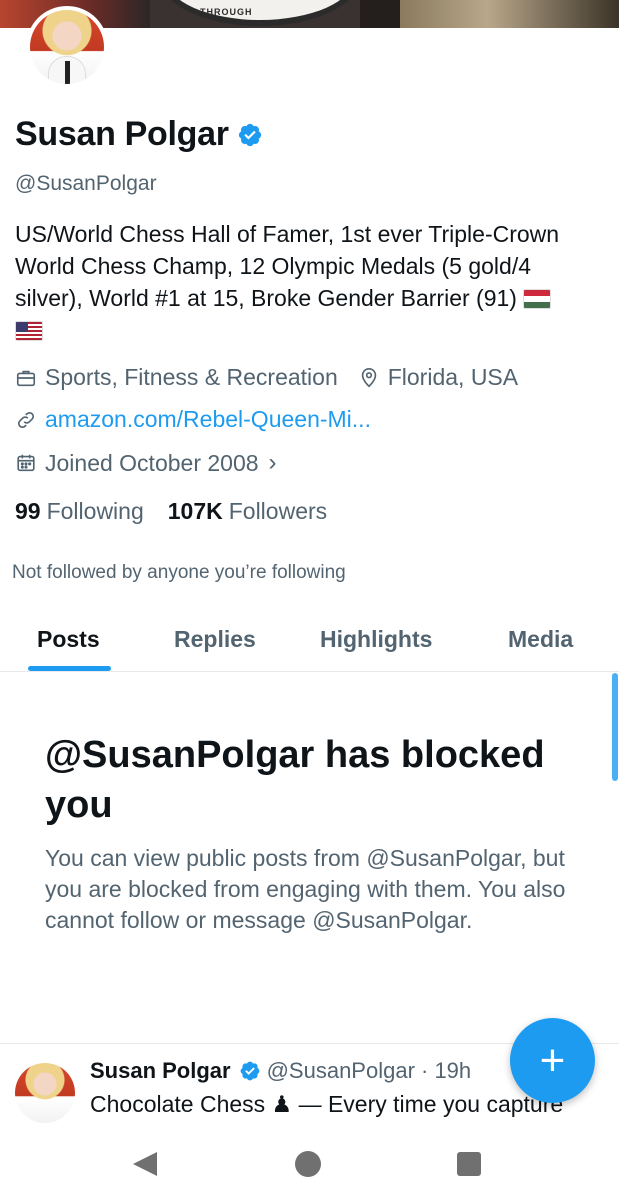 This screenshot has height=1200, width=619. Describe the element at coordinates (215, 639) in the screenshot. I see `tab-replies: Replies` at that location.